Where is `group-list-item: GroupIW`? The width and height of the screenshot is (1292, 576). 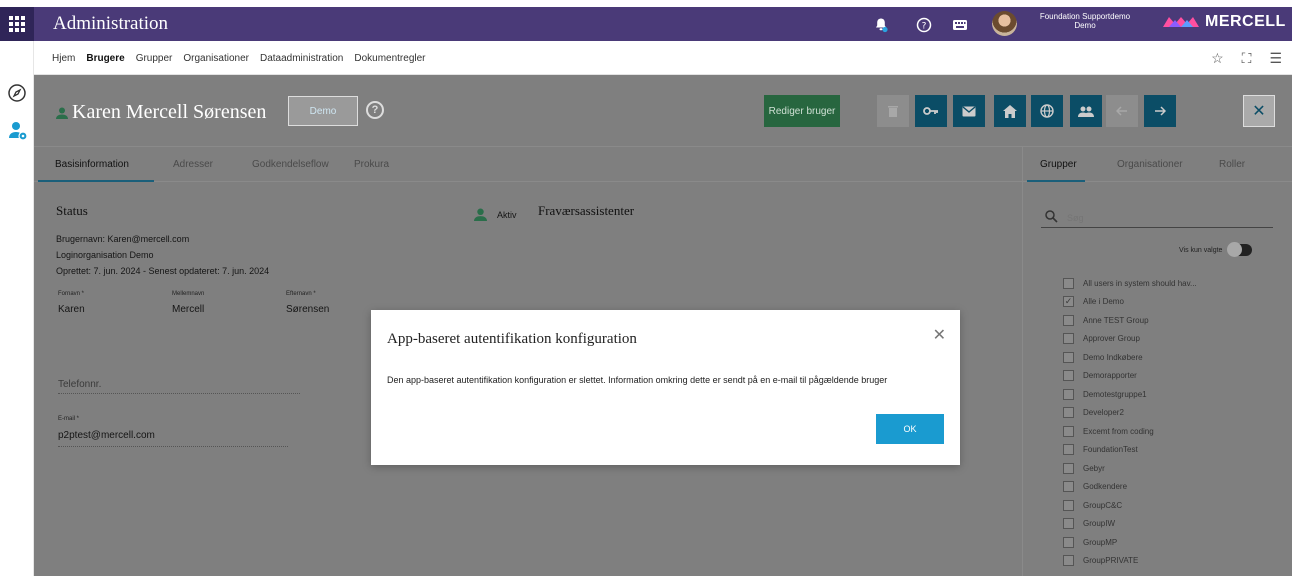 group-list-item: GroupIW is located at coordinates (1130, 524).